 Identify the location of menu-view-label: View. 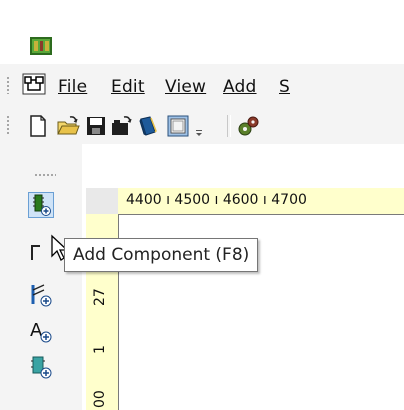
(186, 87).